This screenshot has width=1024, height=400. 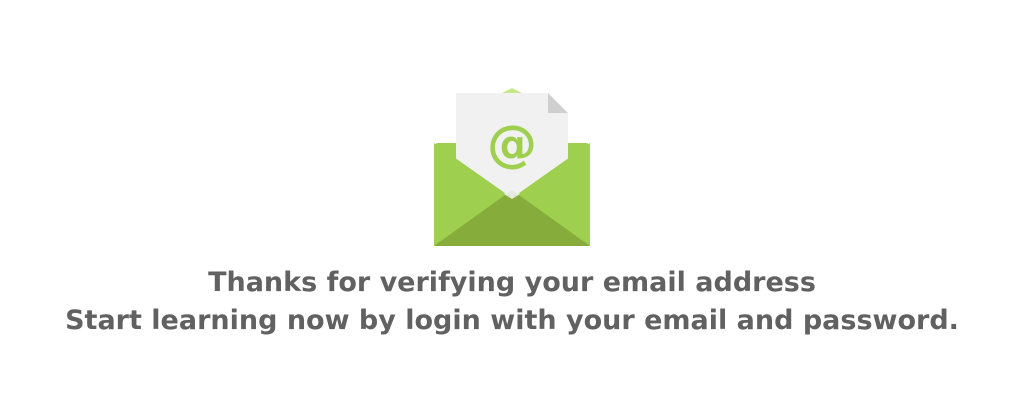 What do you see at coordinates (512, 144) in the screenshot?
I see `at-symbol-icon: @` at bounding box center [512, 144].